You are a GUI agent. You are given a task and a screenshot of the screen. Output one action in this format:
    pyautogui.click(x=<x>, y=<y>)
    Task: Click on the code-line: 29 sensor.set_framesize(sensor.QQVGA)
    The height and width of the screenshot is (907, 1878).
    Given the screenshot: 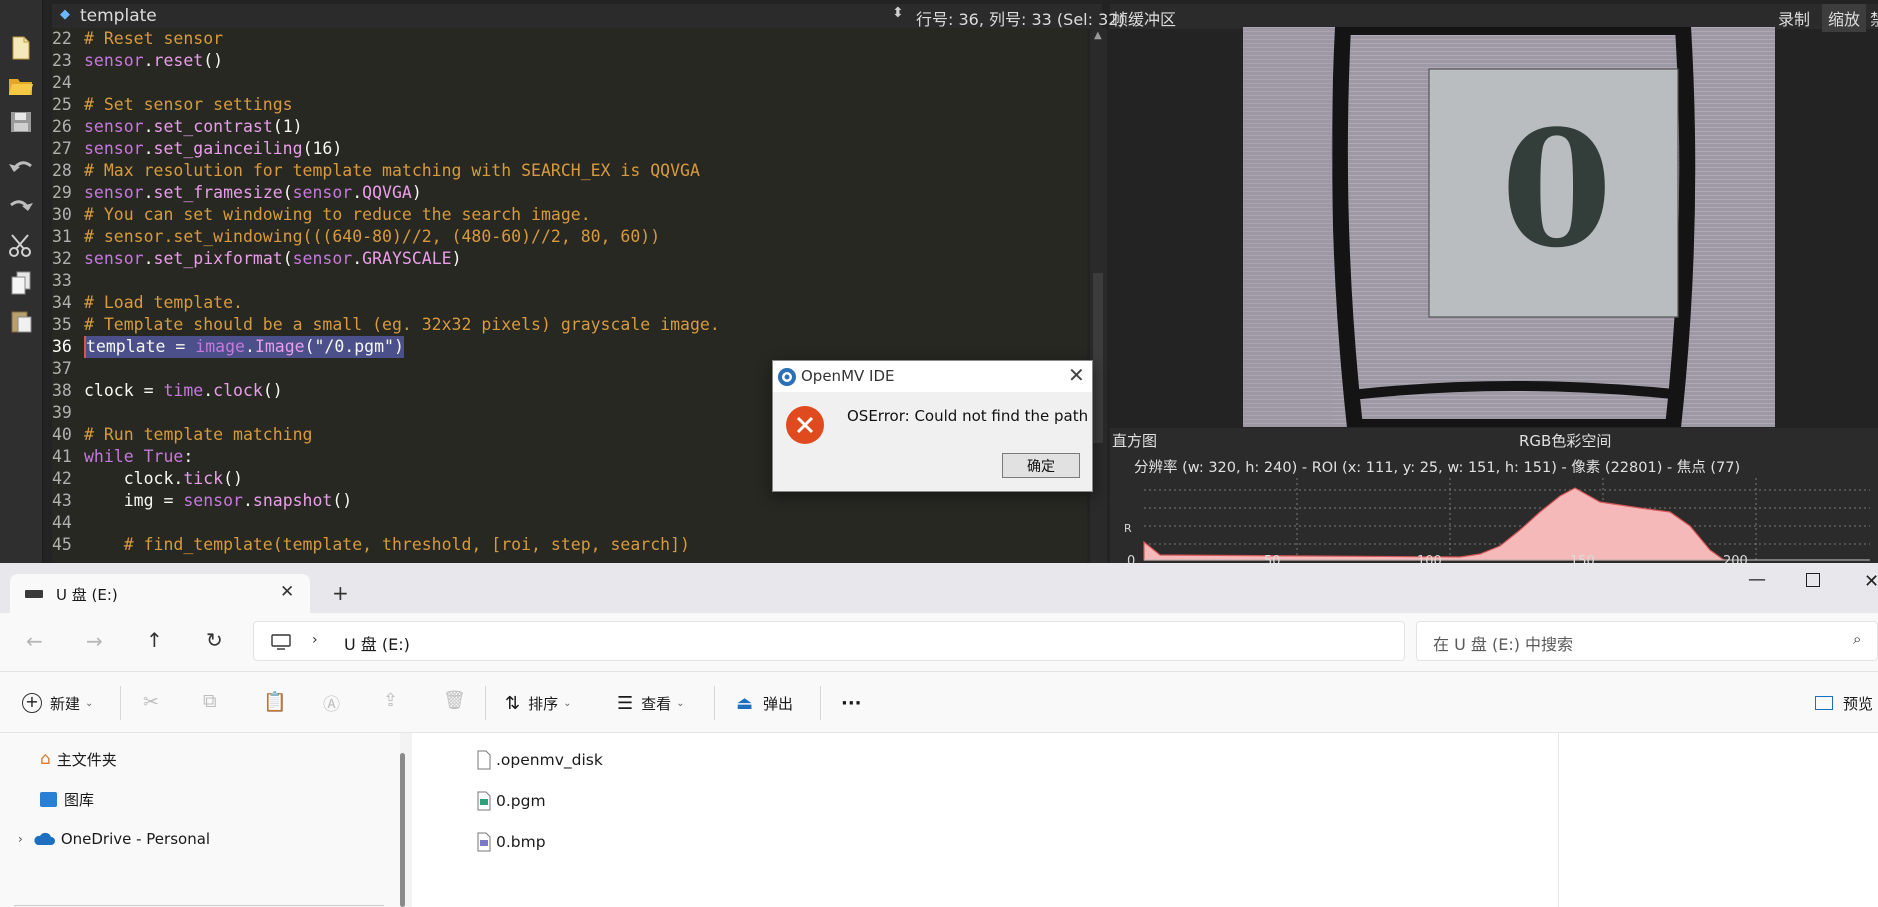 What is the action you would take?
    pyautogui.click(x=569, y=193)
    